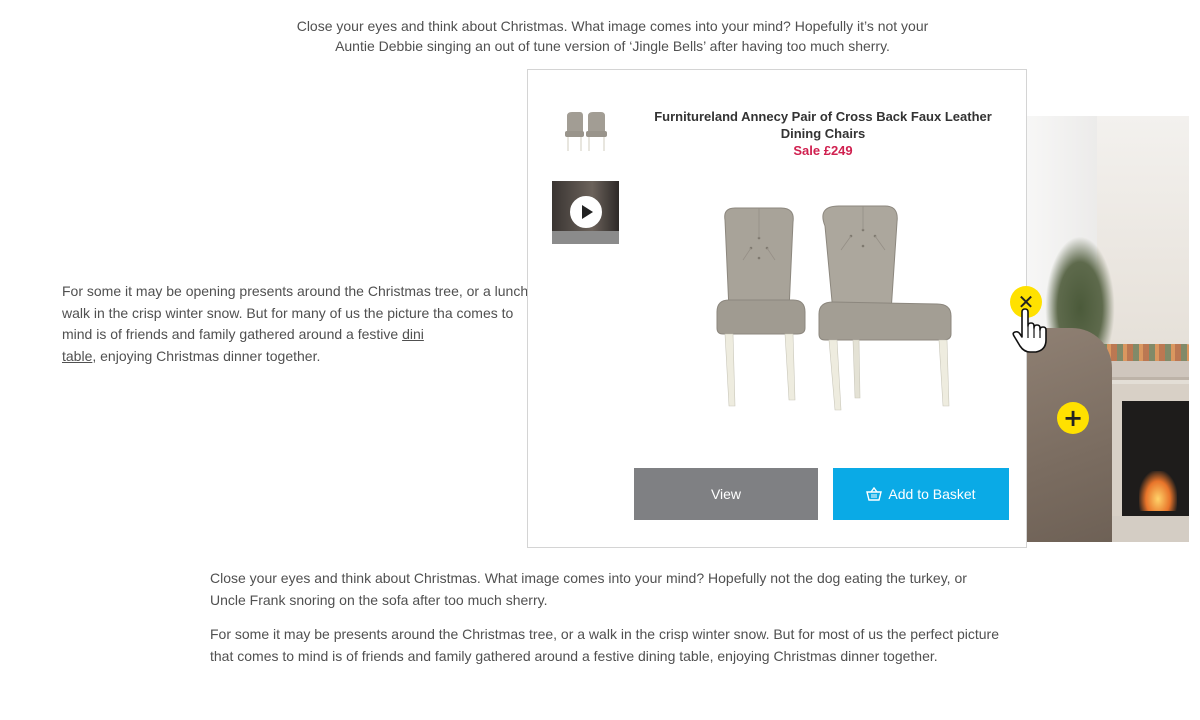 The width and height of the screenshot is (1200, 720). I want to click on left-paragraph-tail: , enjoying Christmas dinner together., so click(206, 355).